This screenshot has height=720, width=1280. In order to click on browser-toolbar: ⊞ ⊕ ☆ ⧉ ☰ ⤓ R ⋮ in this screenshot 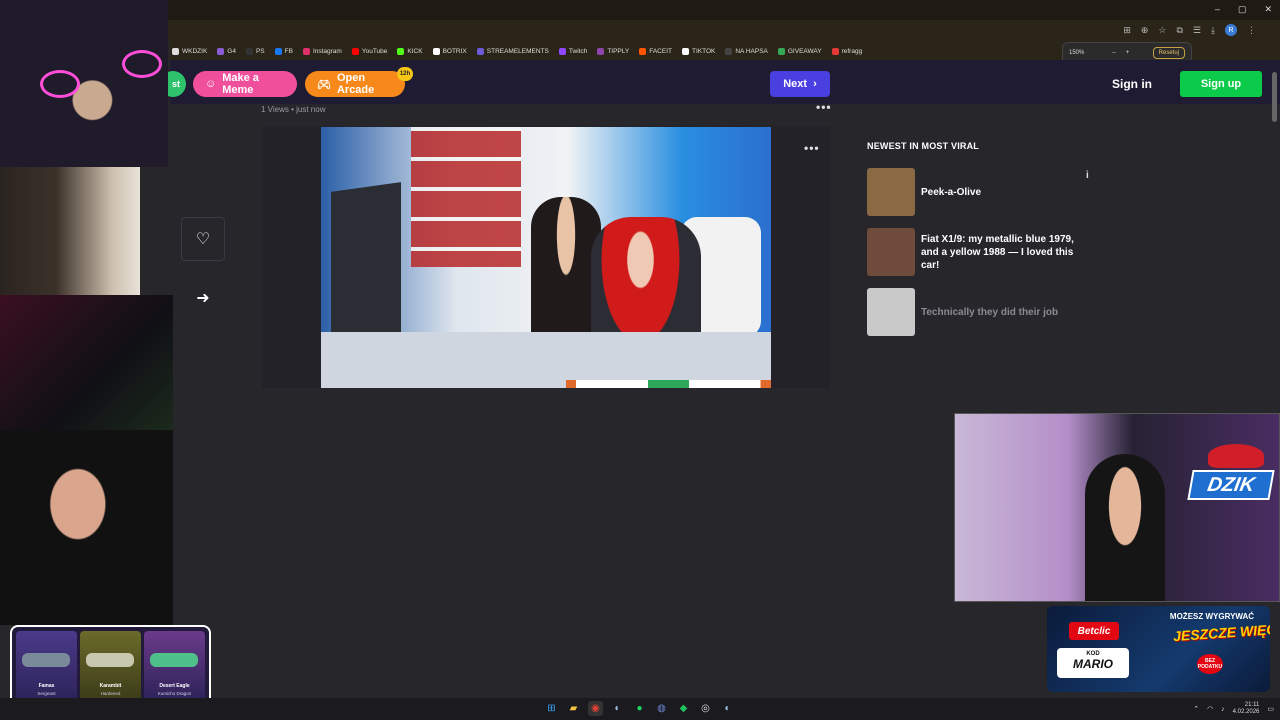, I will do `click(640, 31)`.